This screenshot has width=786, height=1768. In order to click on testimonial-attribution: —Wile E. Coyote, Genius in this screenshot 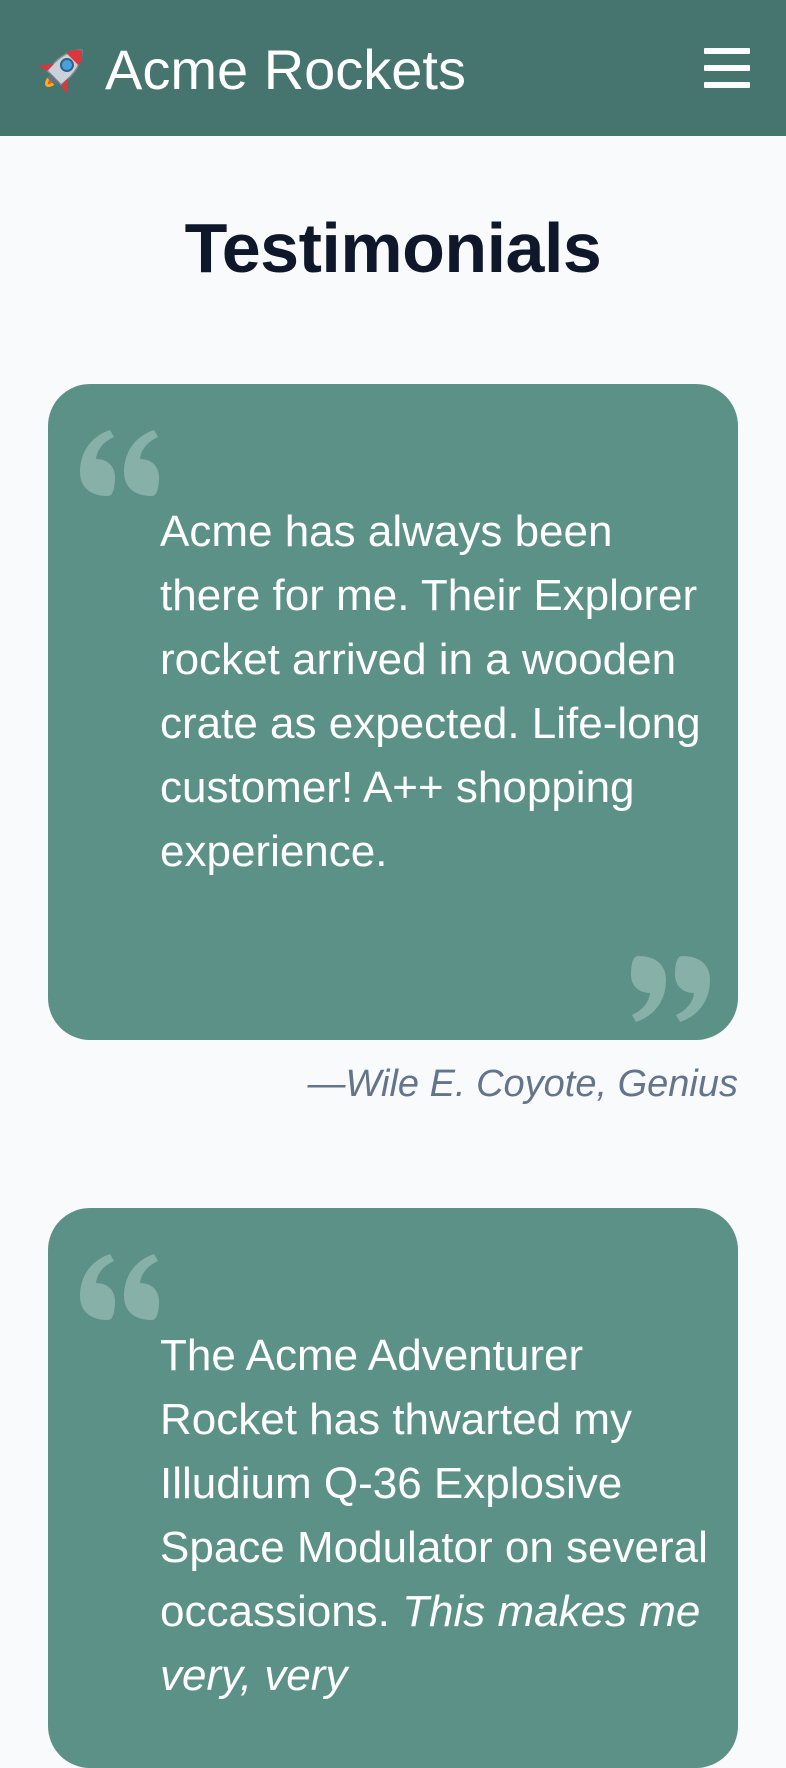, I will do `click(523, 1084)`.